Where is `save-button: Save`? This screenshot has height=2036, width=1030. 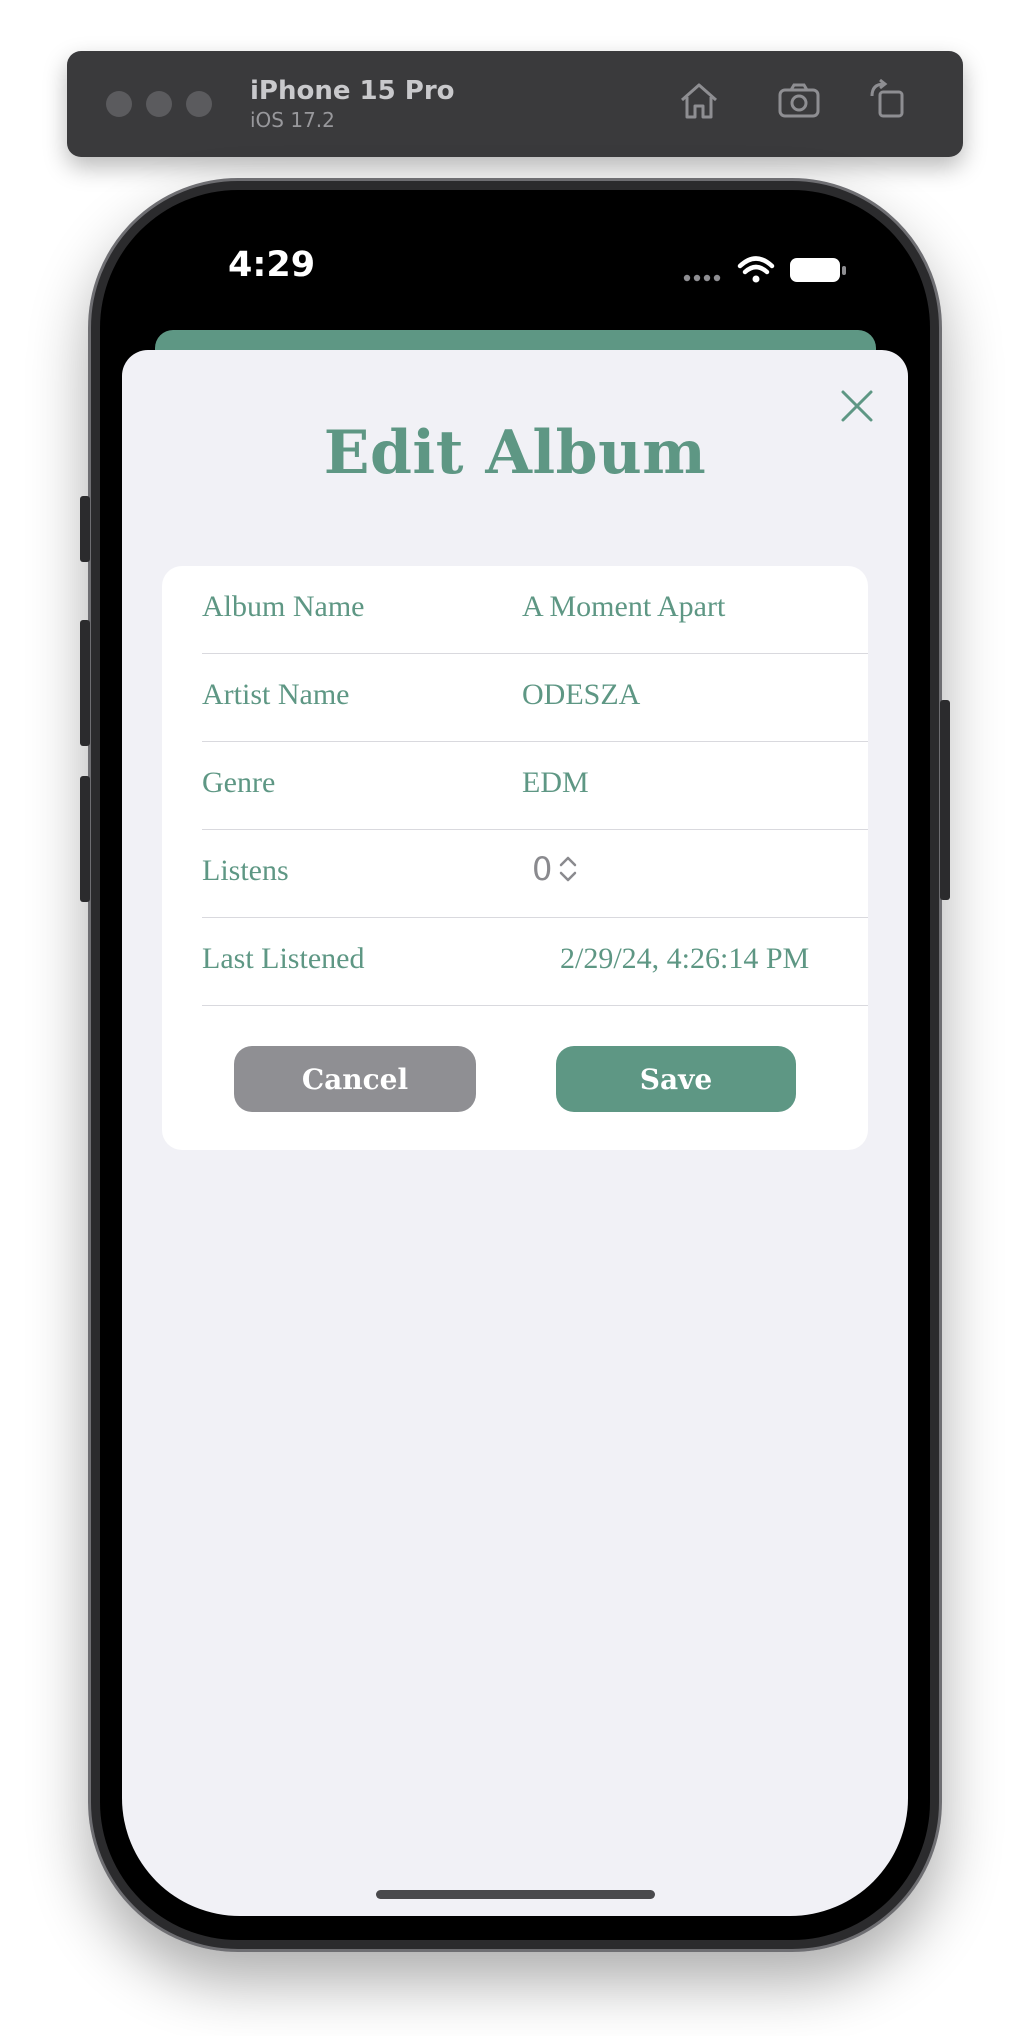 save-button: Save is located at coordinates (676, 1079).